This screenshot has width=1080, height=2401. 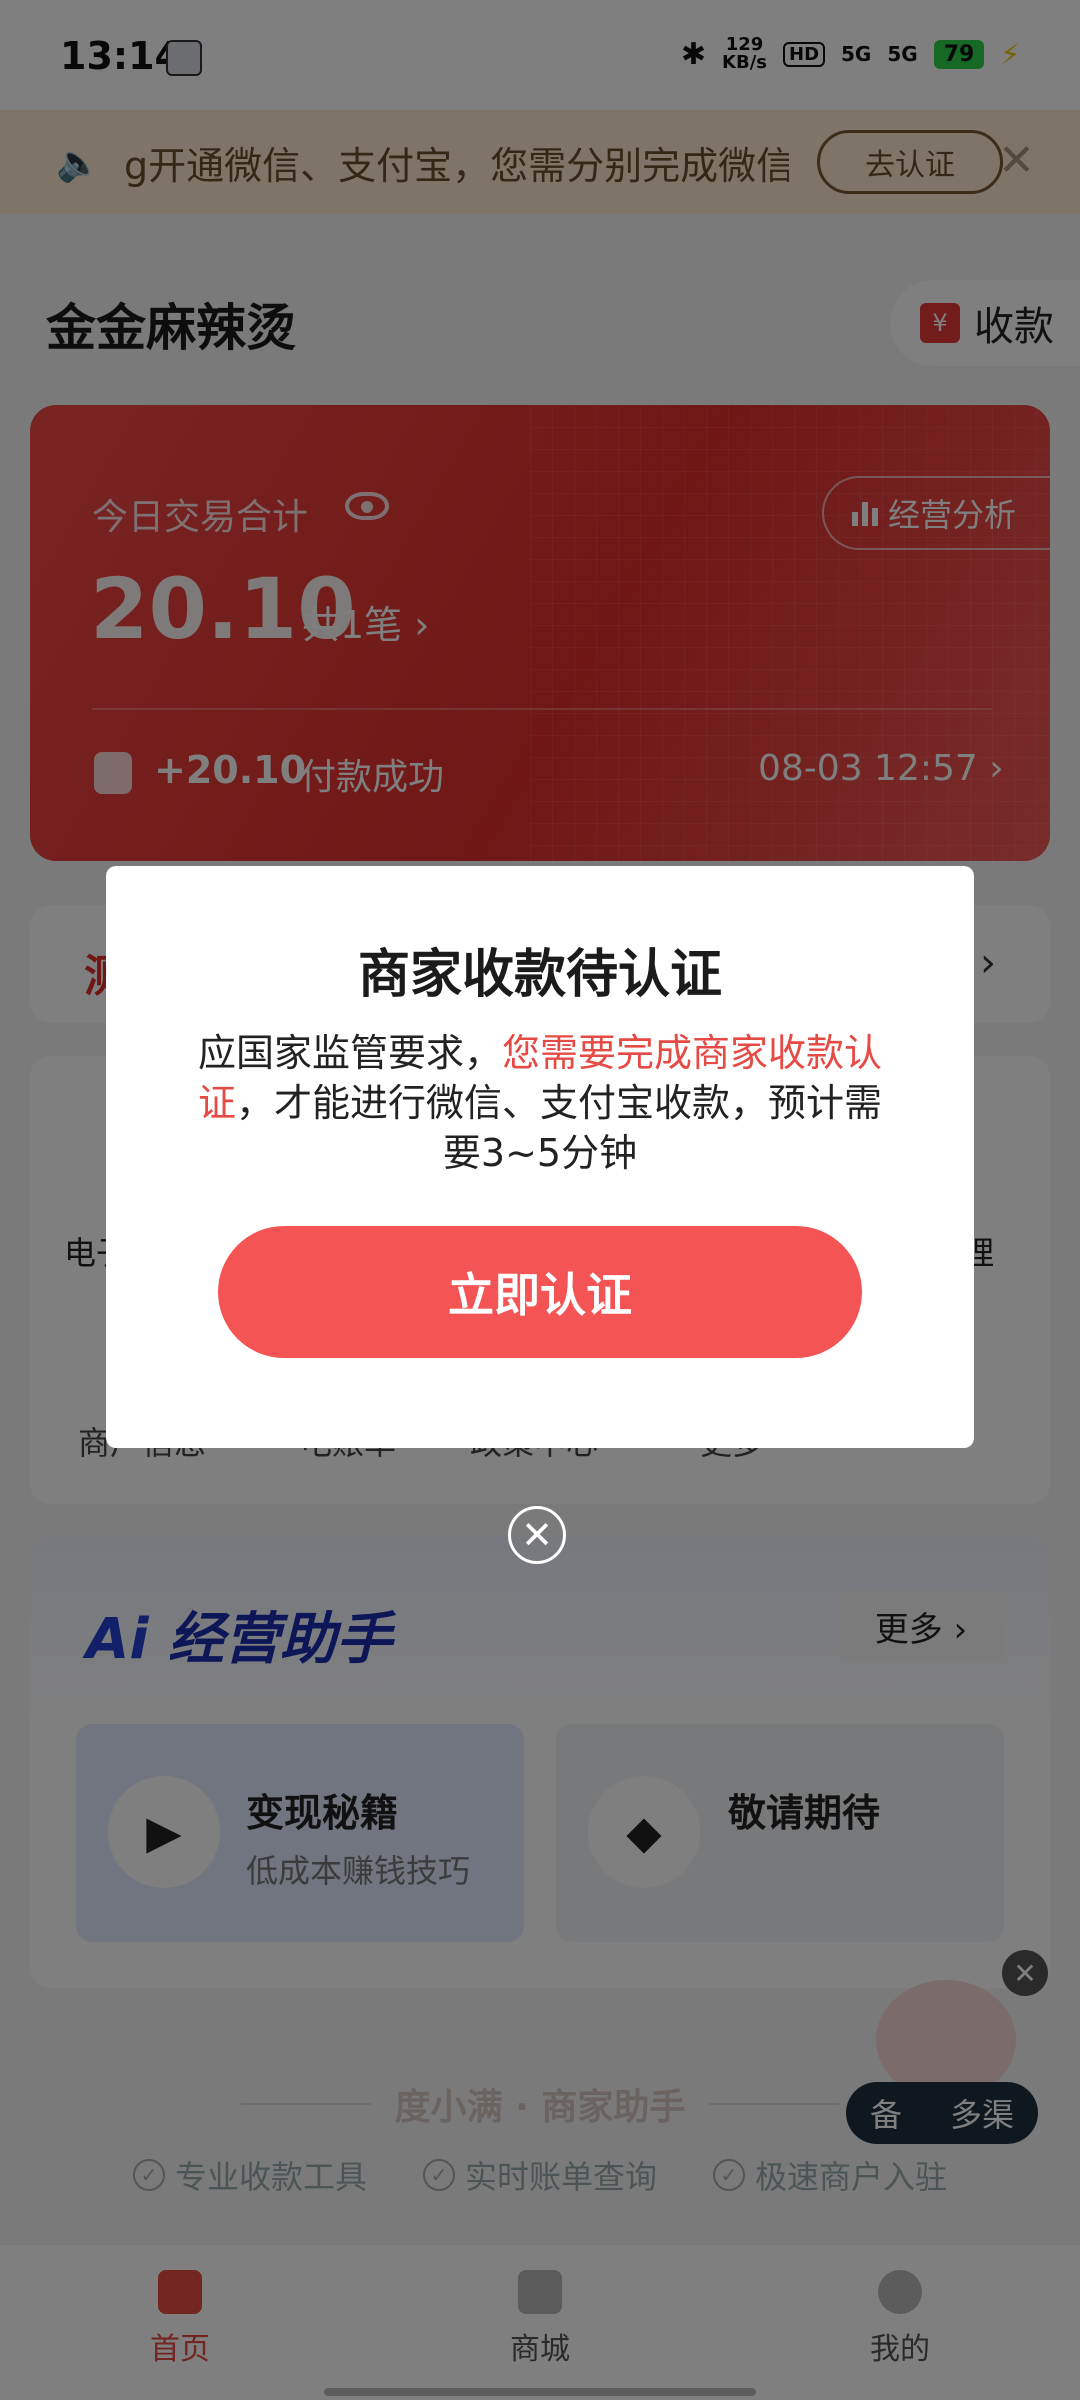 What do you see at coordinates (539, 975) in the screenshot?
I see `modal-title: 商家收款待认证` at bounding box center [539, 975].